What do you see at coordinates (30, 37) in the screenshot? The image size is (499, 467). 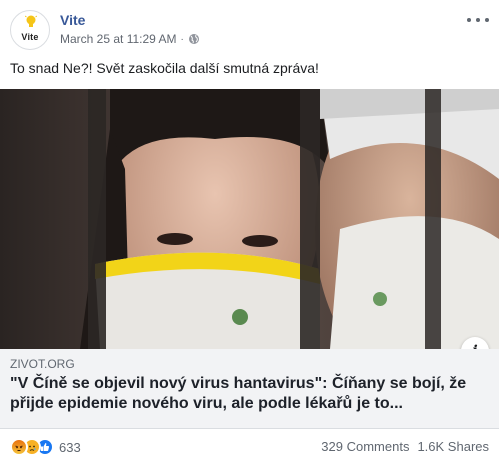 I see `avatar-brand-text: Vite` at bounding box center [30, 37].